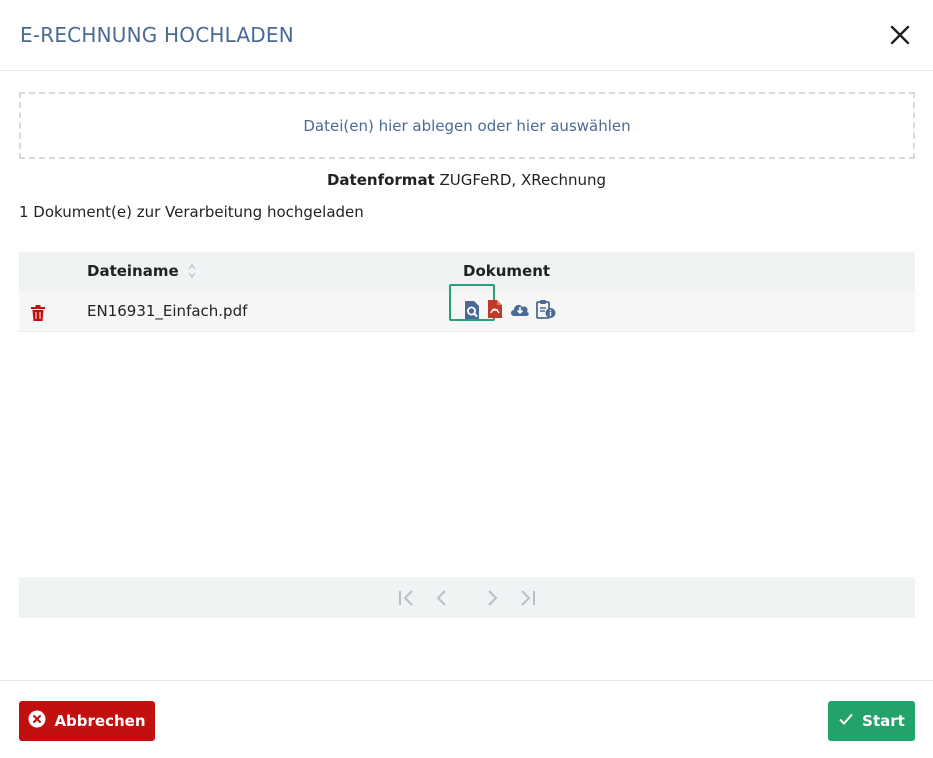 This screenshot has height=758, width=933. What do you see at coordinates (522, 180) in the screenshot?
I see `data-format-value: ZUGFeRD, XRechnung` at bounding box center [522, 180].